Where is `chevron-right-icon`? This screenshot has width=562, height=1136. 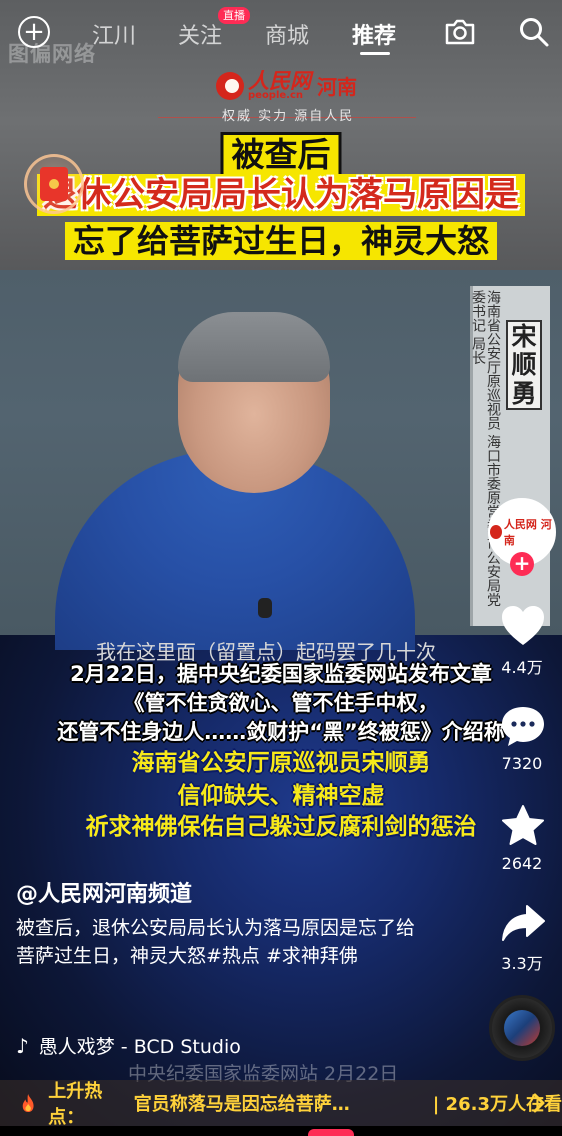
chevron-right-icon is located at coordinates (539, 1103).